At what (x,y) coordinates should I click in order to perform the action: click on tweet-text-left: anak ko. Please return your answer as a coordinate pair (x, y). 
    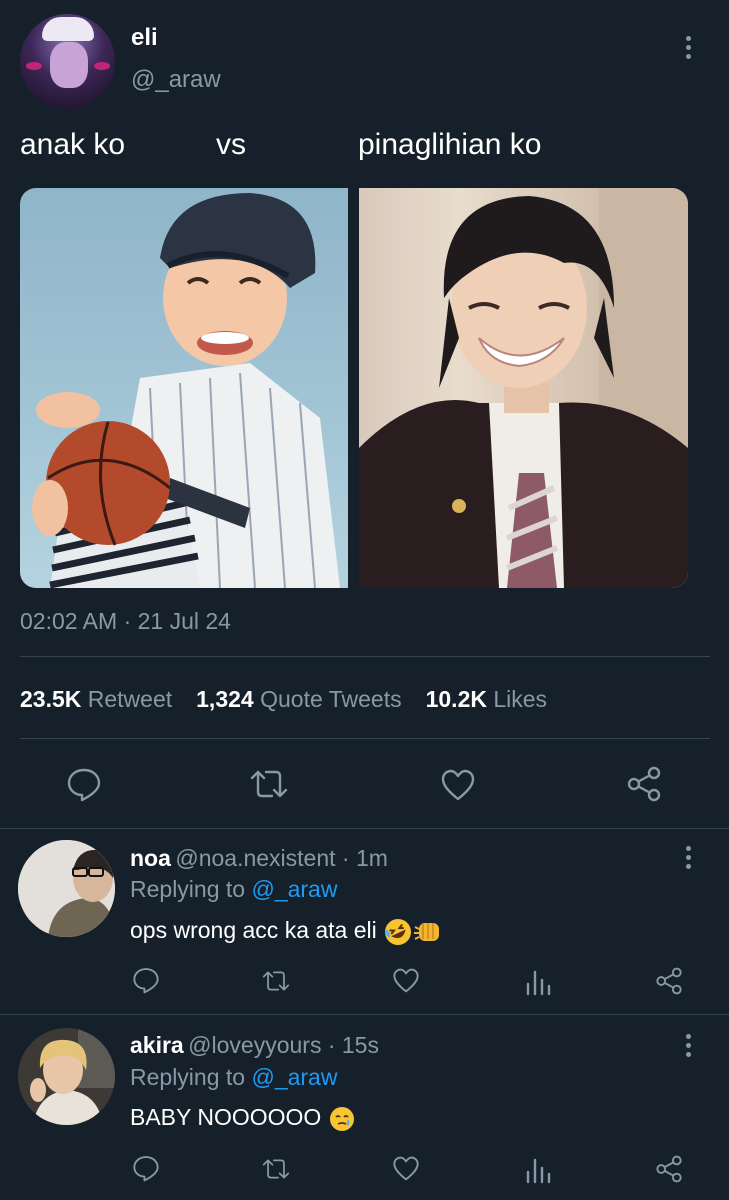
    Looking at the image, I should click on (73, 144).